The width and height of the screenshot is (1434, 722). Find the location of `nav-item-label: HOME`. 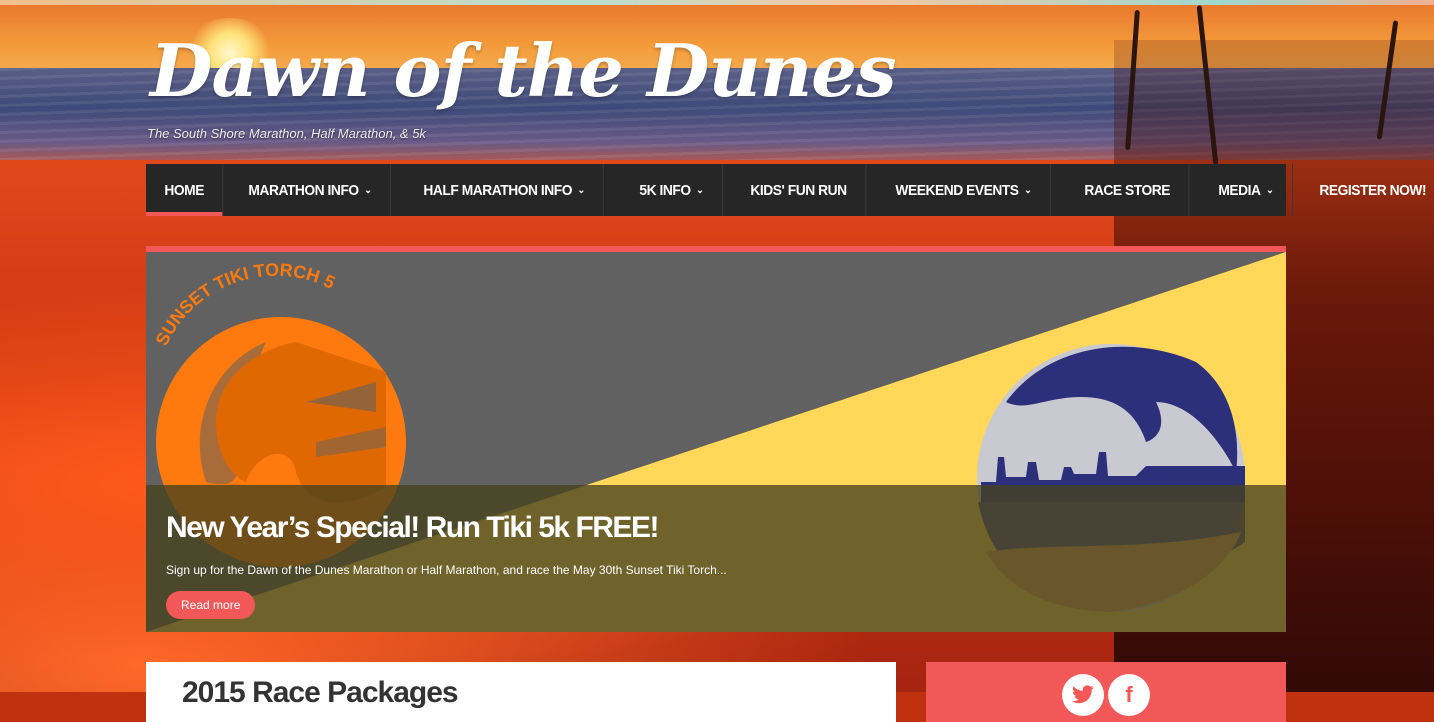

nav-item-label: HOME is located at coordinates (184, 190).